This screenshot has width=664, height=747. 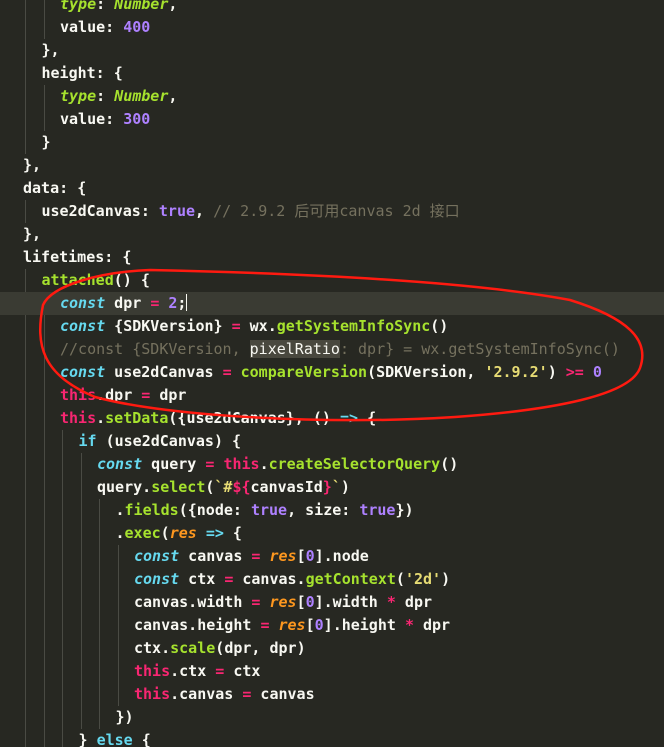 What do you see at coordinates (77, 73) in the screenshot?
I see `code-token: height:` at bounding box center [77, 73].